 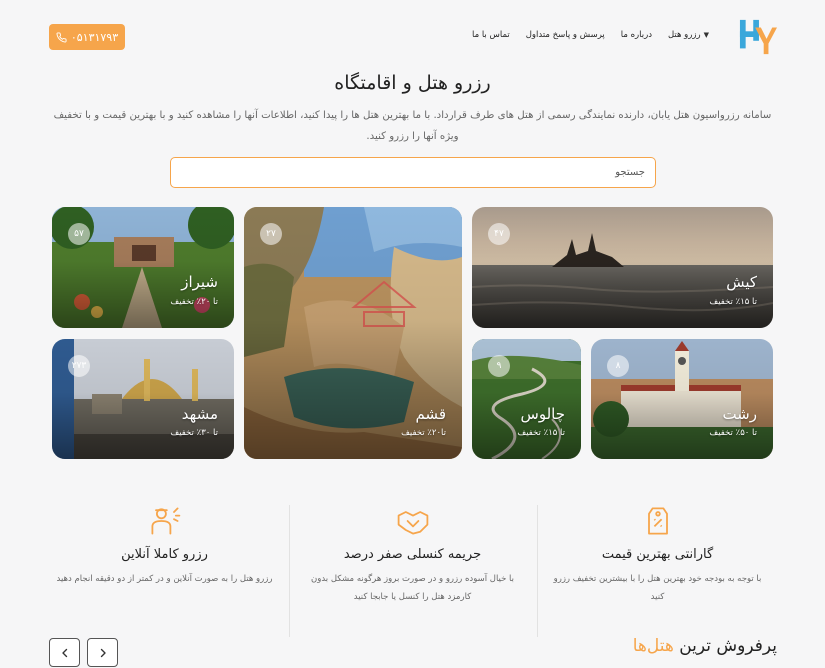 What do you see at coordinates (657, 521) in the screenshot?
I see `price-tag-icon` at bounding box center [657, 521].